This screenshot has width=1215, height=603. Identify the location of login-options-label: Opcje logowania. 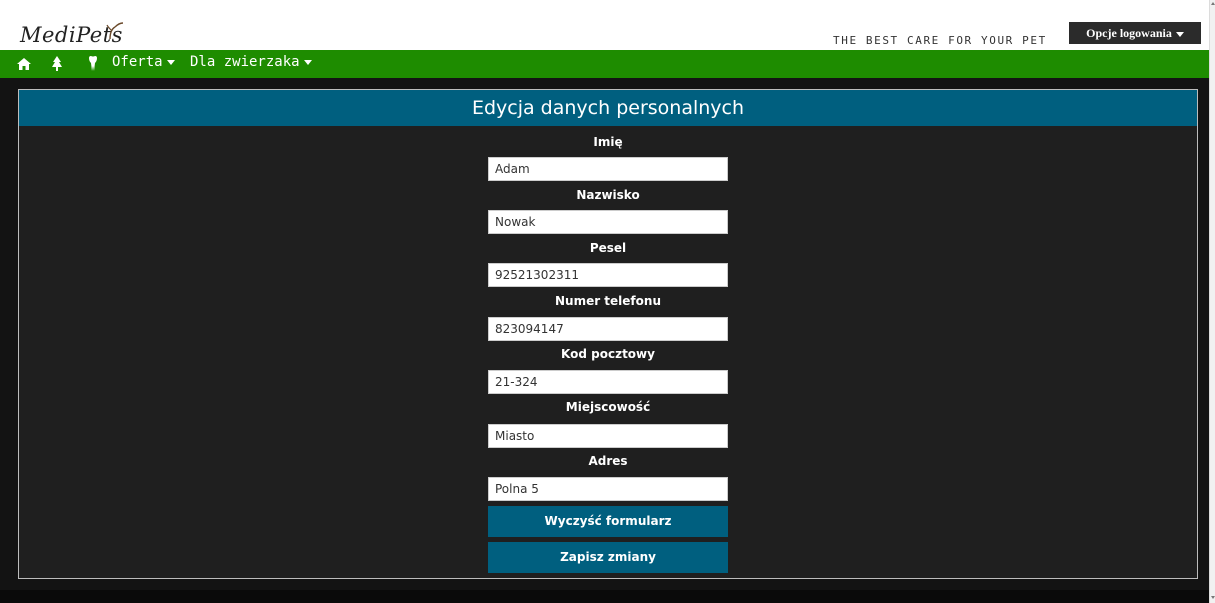
(1129, 33).